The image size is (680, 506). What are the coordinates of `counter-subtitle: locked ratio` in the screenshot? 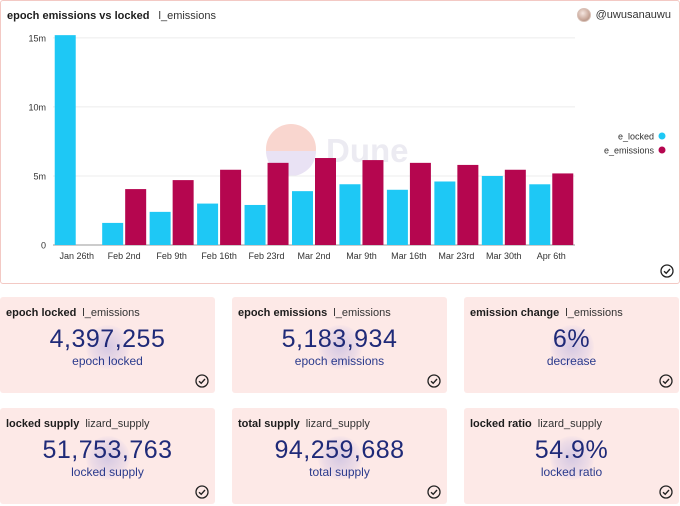 It's located at (571, 472).